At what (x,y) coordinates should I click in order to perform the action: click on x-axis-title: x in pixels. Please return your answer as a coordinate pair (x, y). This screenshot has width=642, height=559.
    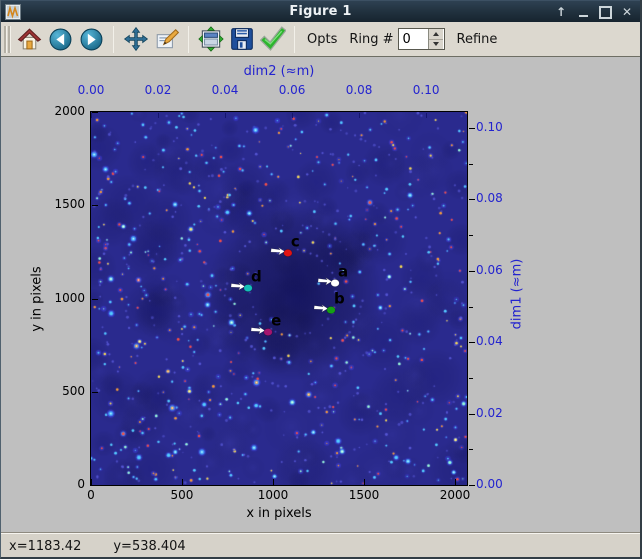
    Looking at the image, I should click on (279, 513).